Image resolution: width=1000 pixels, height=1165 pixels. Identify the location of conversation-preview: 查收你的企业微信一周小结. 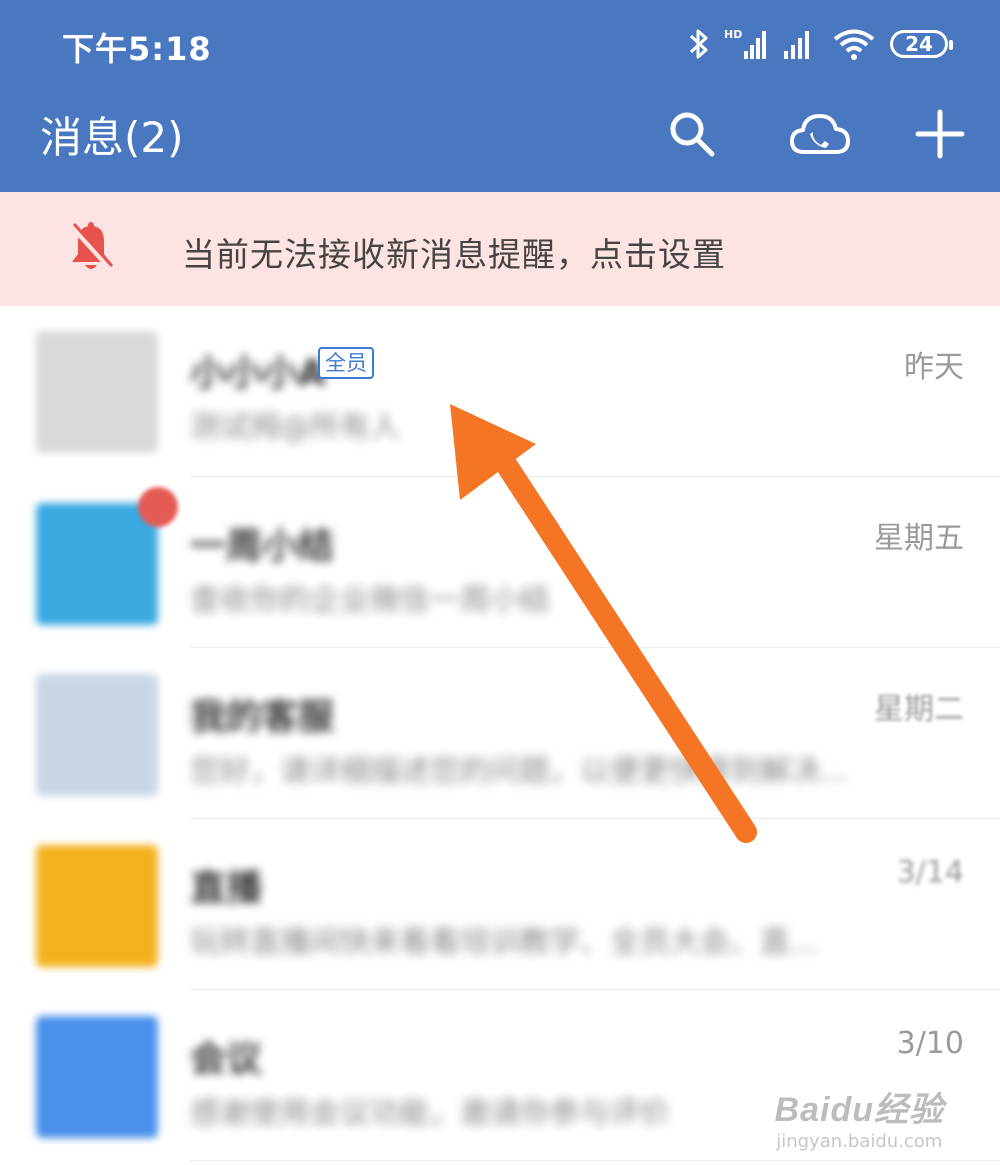
(370, 600).